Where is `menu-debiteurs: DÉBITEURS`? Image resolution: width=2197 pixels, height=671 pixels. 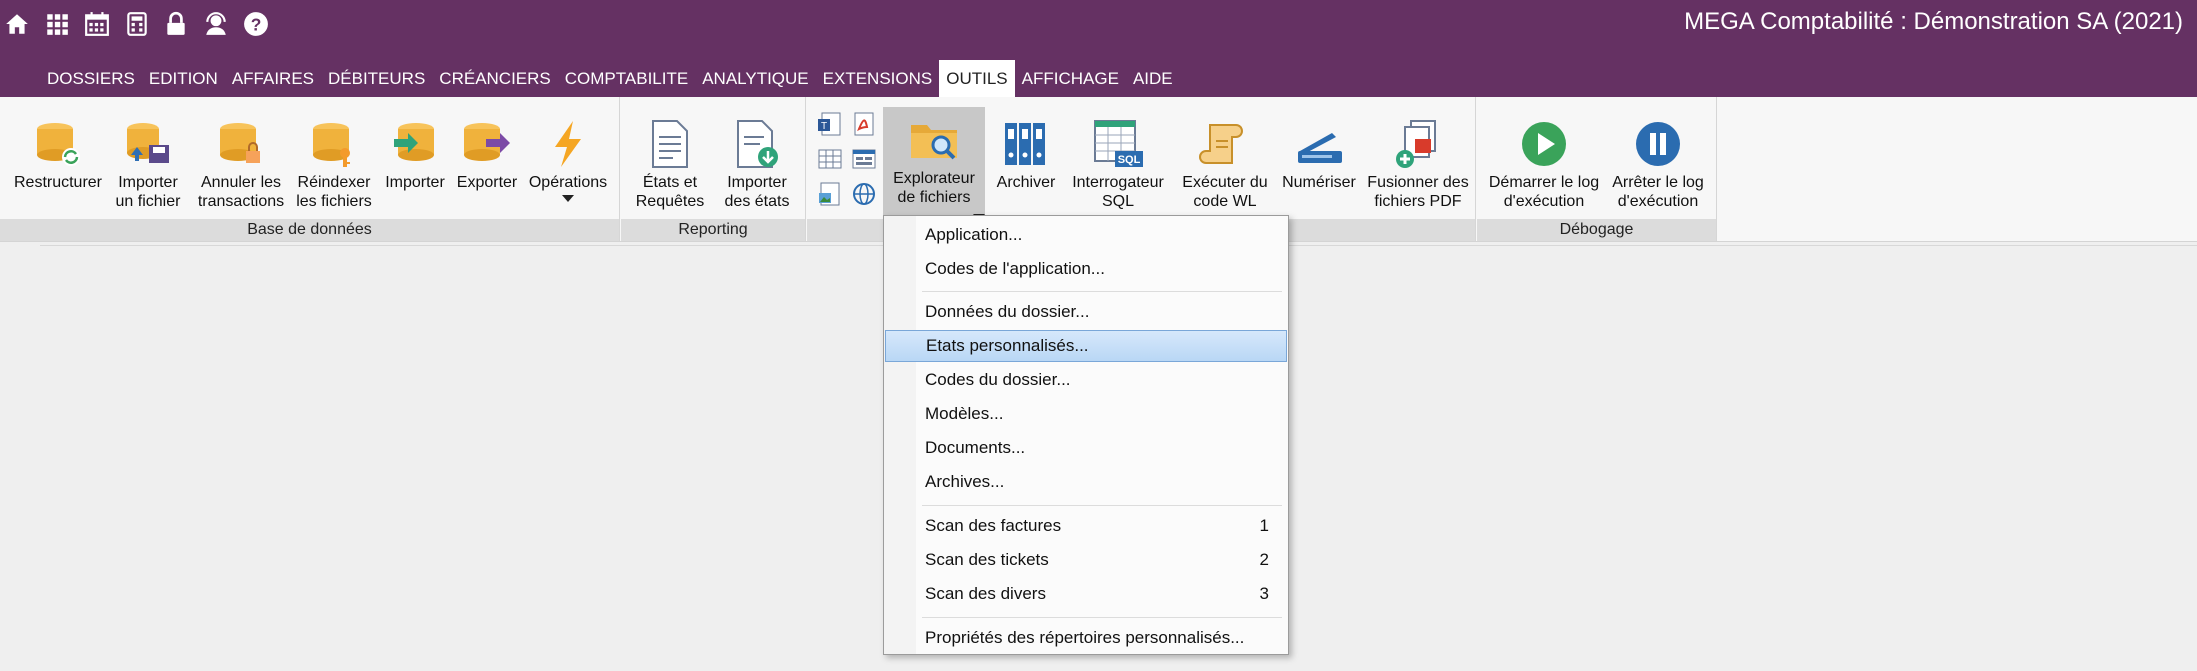 menu-debiteurs: DÉBITEURS is located at coordinates (376, 78).